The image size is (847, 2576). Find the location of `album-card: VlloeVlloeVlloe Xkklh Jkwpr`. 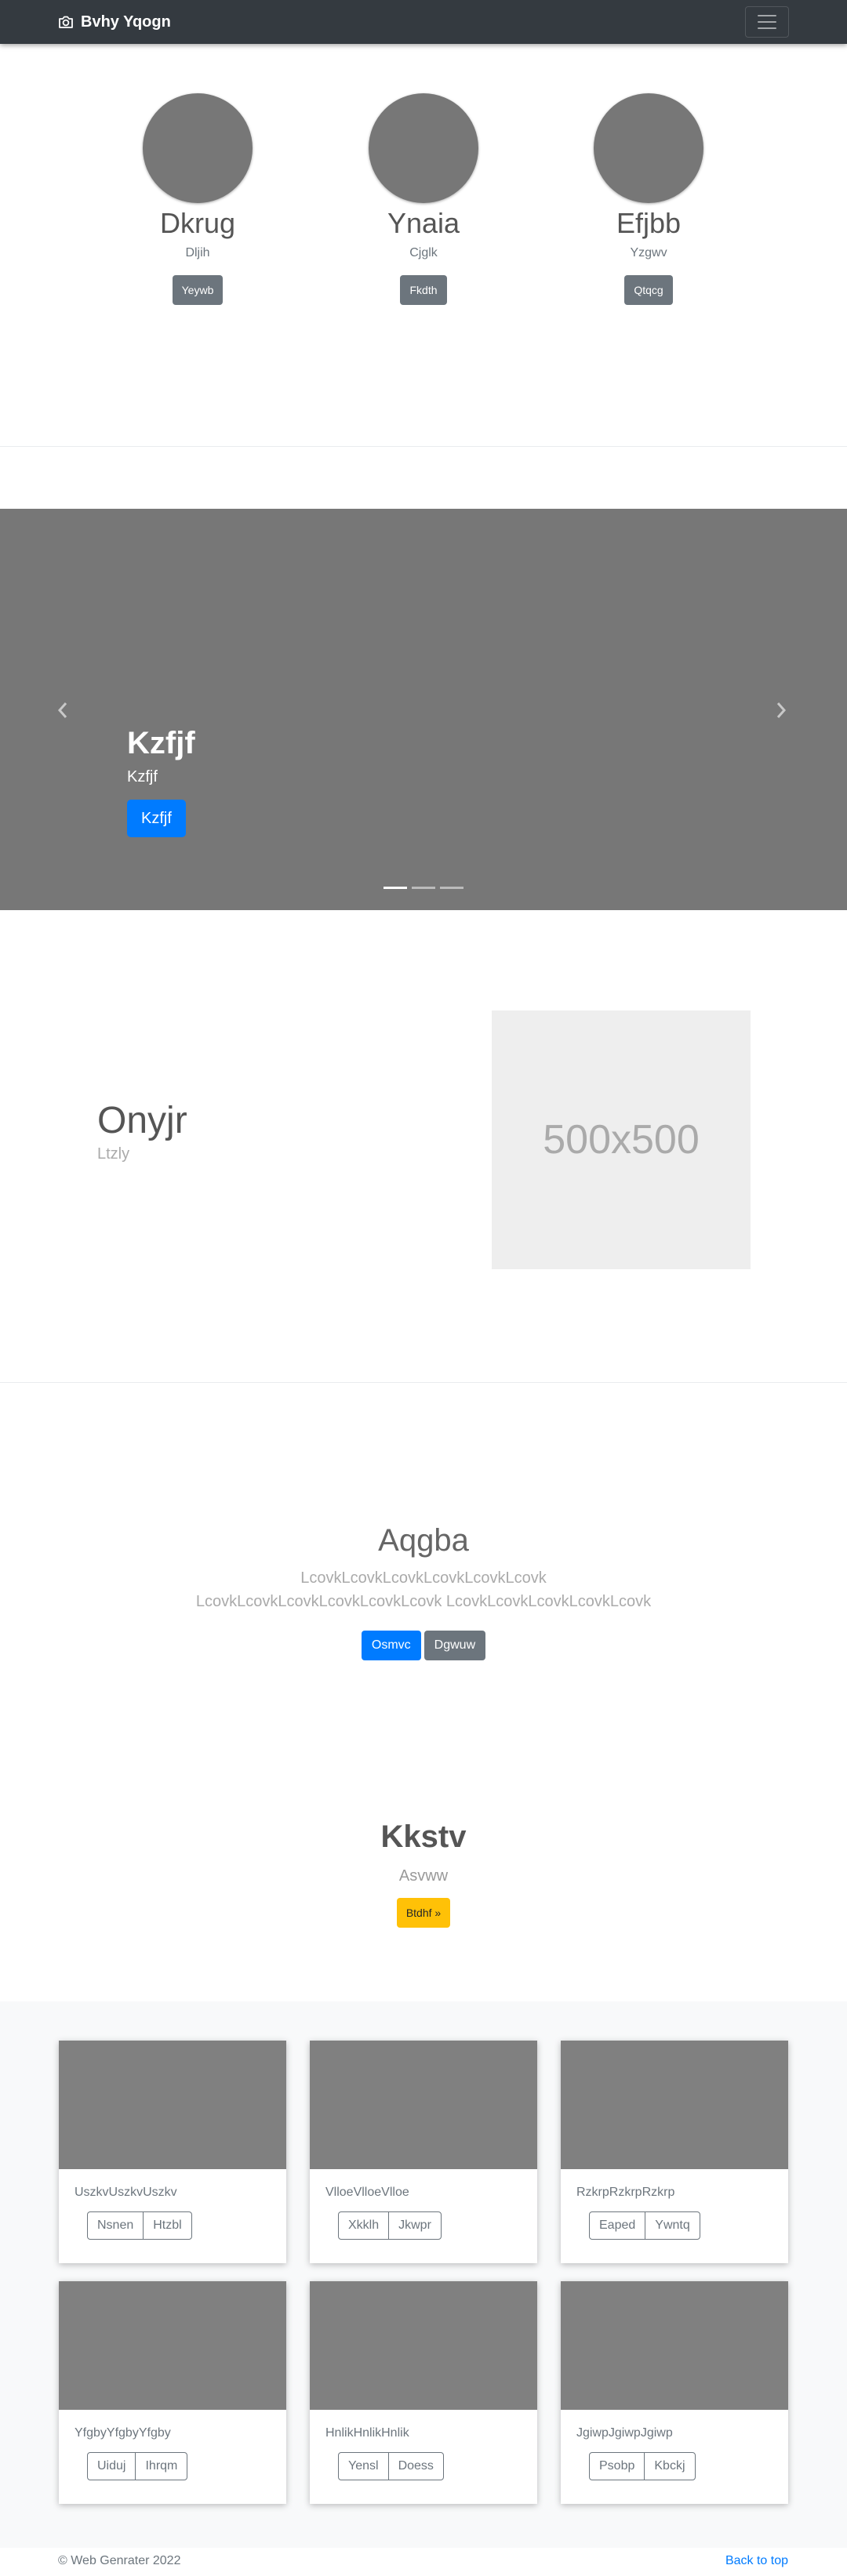

album-card: VlloeVlloeVlloe Xkklh Jkwpr is located at coordinates (423, 2152).